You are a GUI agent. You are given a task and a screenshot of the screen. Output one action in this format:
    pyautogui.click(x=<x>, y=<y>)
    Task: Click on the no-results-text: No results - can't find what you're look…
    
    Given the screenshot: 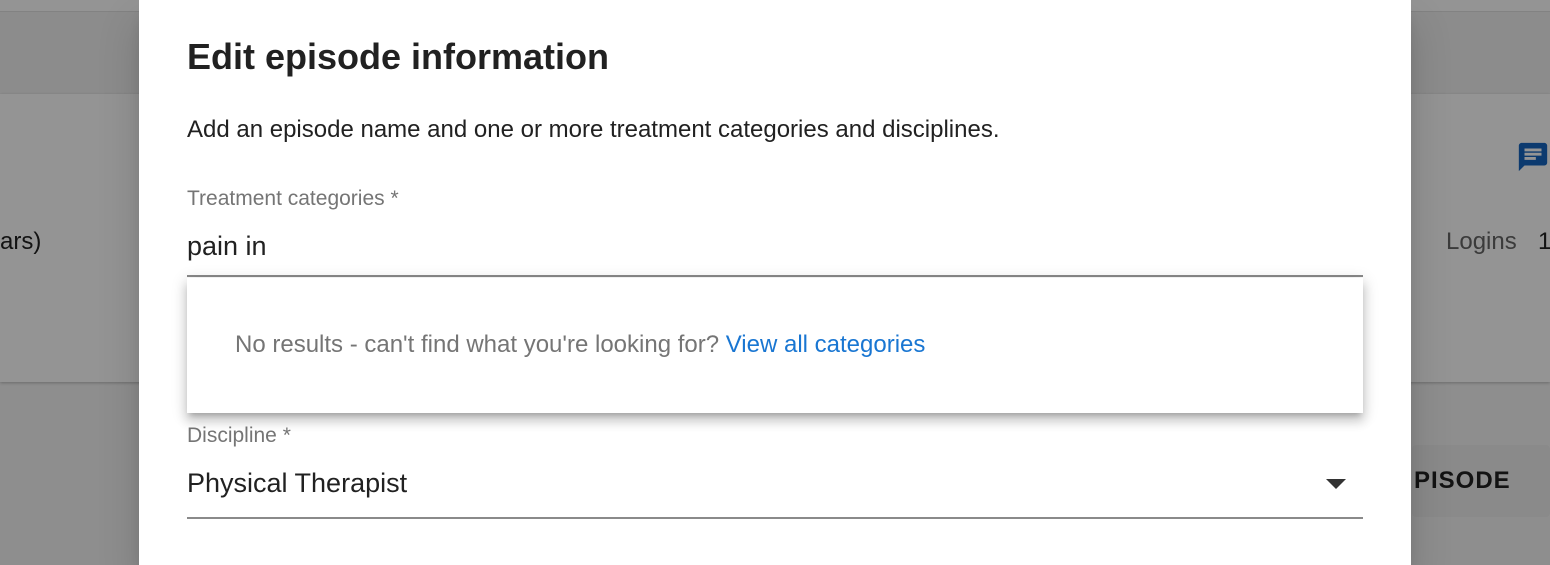 What is the action you would take?
    pyautogui.click(x=480, y=344)
    